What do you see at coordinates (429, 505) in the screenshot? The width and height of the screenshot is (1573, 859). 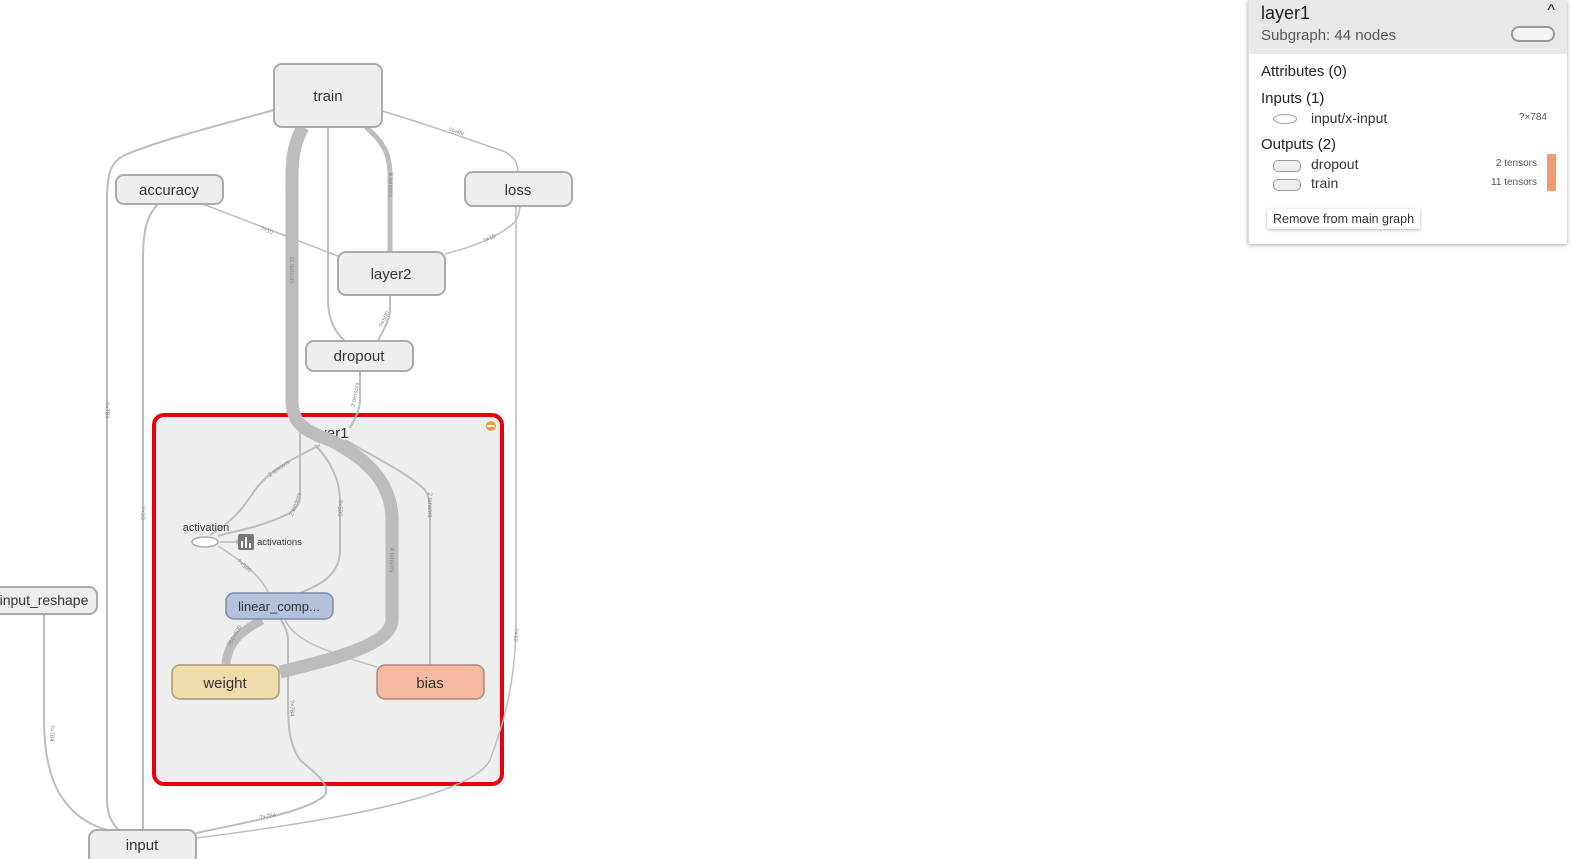 I see `edge-label: 2 tensors` at bounding box center [429, 505].